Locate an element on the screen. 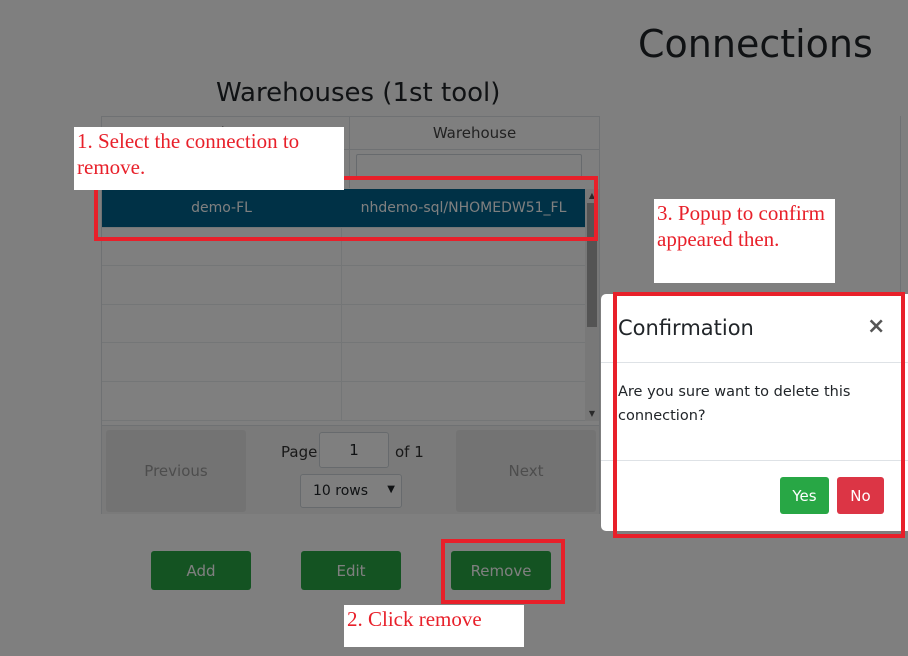  annotation-box-modal is located at coordinates (759, 415).